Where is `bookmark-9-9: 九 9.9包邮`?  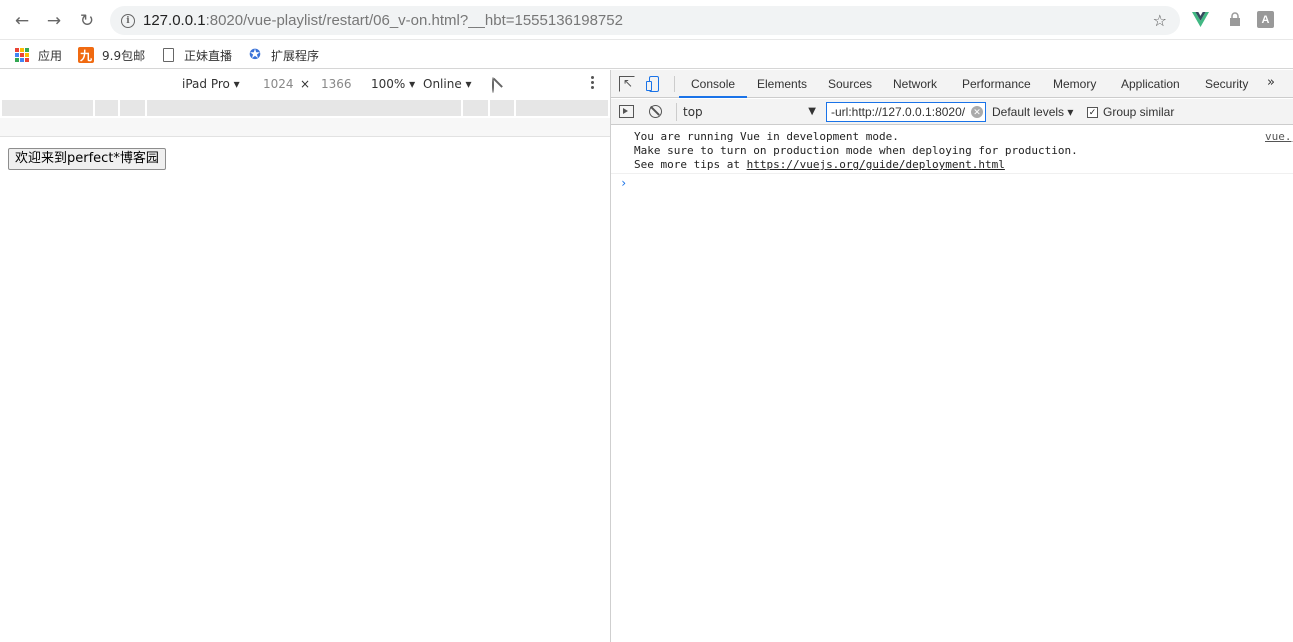
bookmark-9-9: 九 9.9包邮 is located at coordinates (111, 55).